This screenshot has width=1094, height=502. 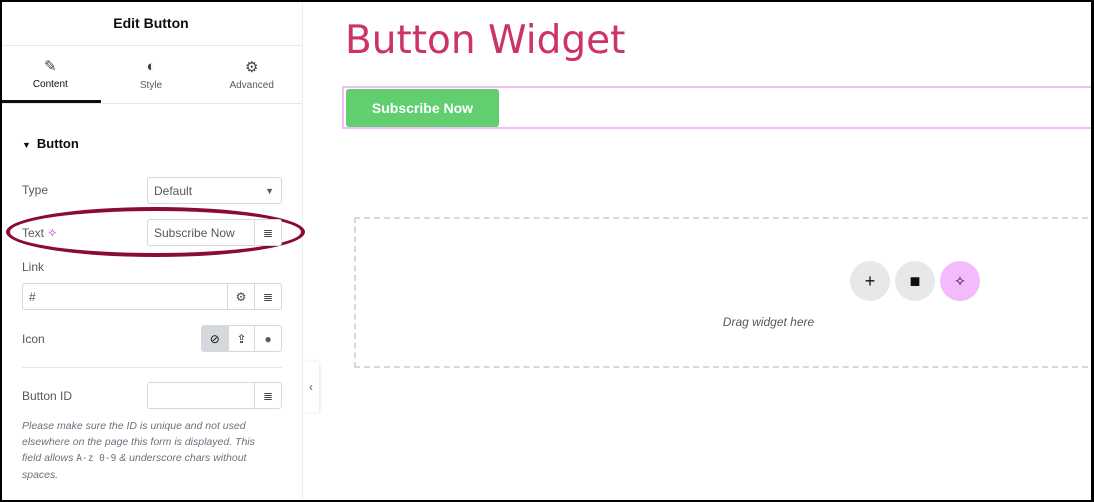 I want to click on add-section-plus-icon: +, so click(x=870, y=281).